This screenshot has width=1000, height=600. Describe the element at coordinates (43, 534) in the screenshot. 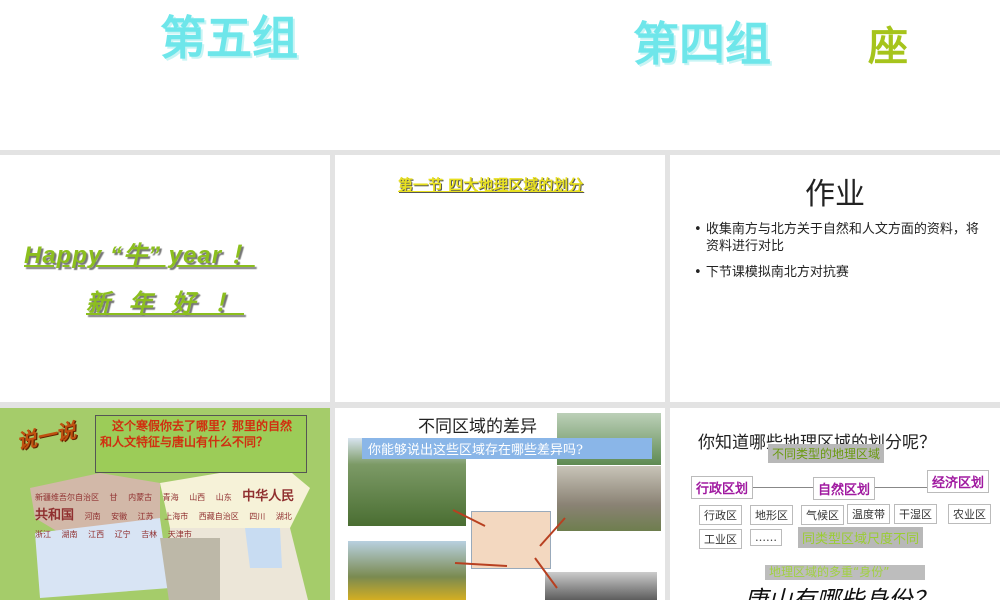

I see `map-label: 浙江` at that location.